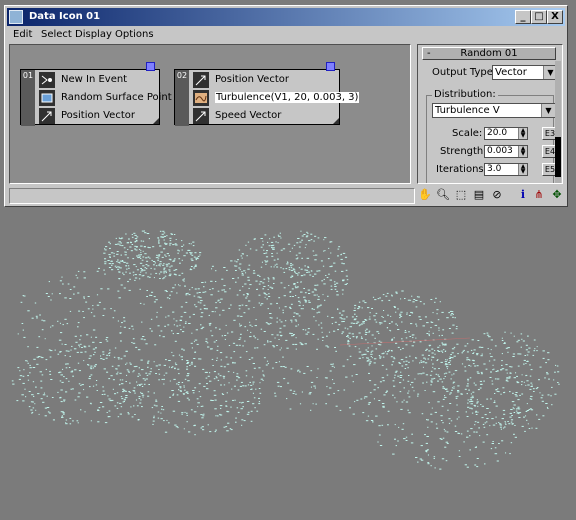 Image resolution: width=576 pixels, height=520 pixels. I want to click on status-bar, so click(212, 196).